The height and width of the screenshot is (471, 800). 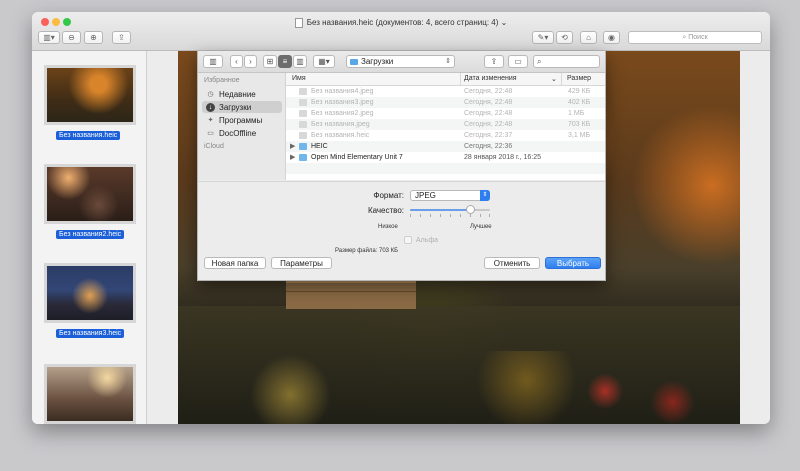 I want to click on sidebar-item-applications: ✦ Программы, so click(x=242, y=120).